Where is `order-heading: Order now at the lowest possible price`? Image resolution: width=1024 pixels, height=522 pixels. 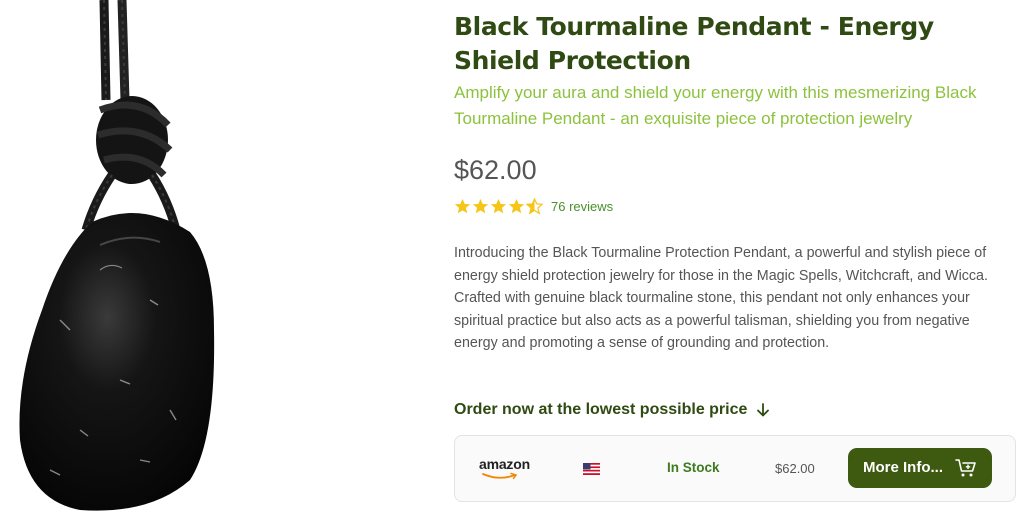 order-heading: Order now at the lowest possible price is located at coordinates (736, 410).